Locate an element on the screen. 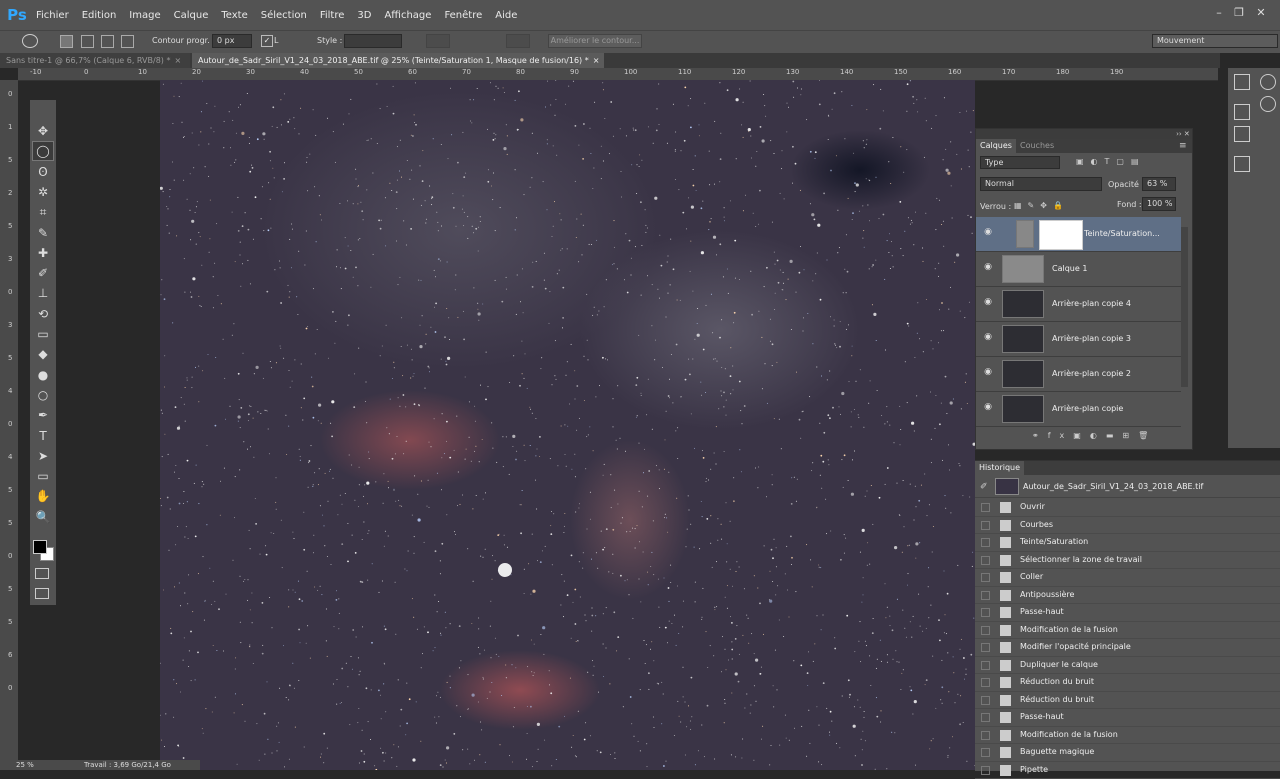  clone-stamp-icon: ⊥ is located at coordinates (43, 293).